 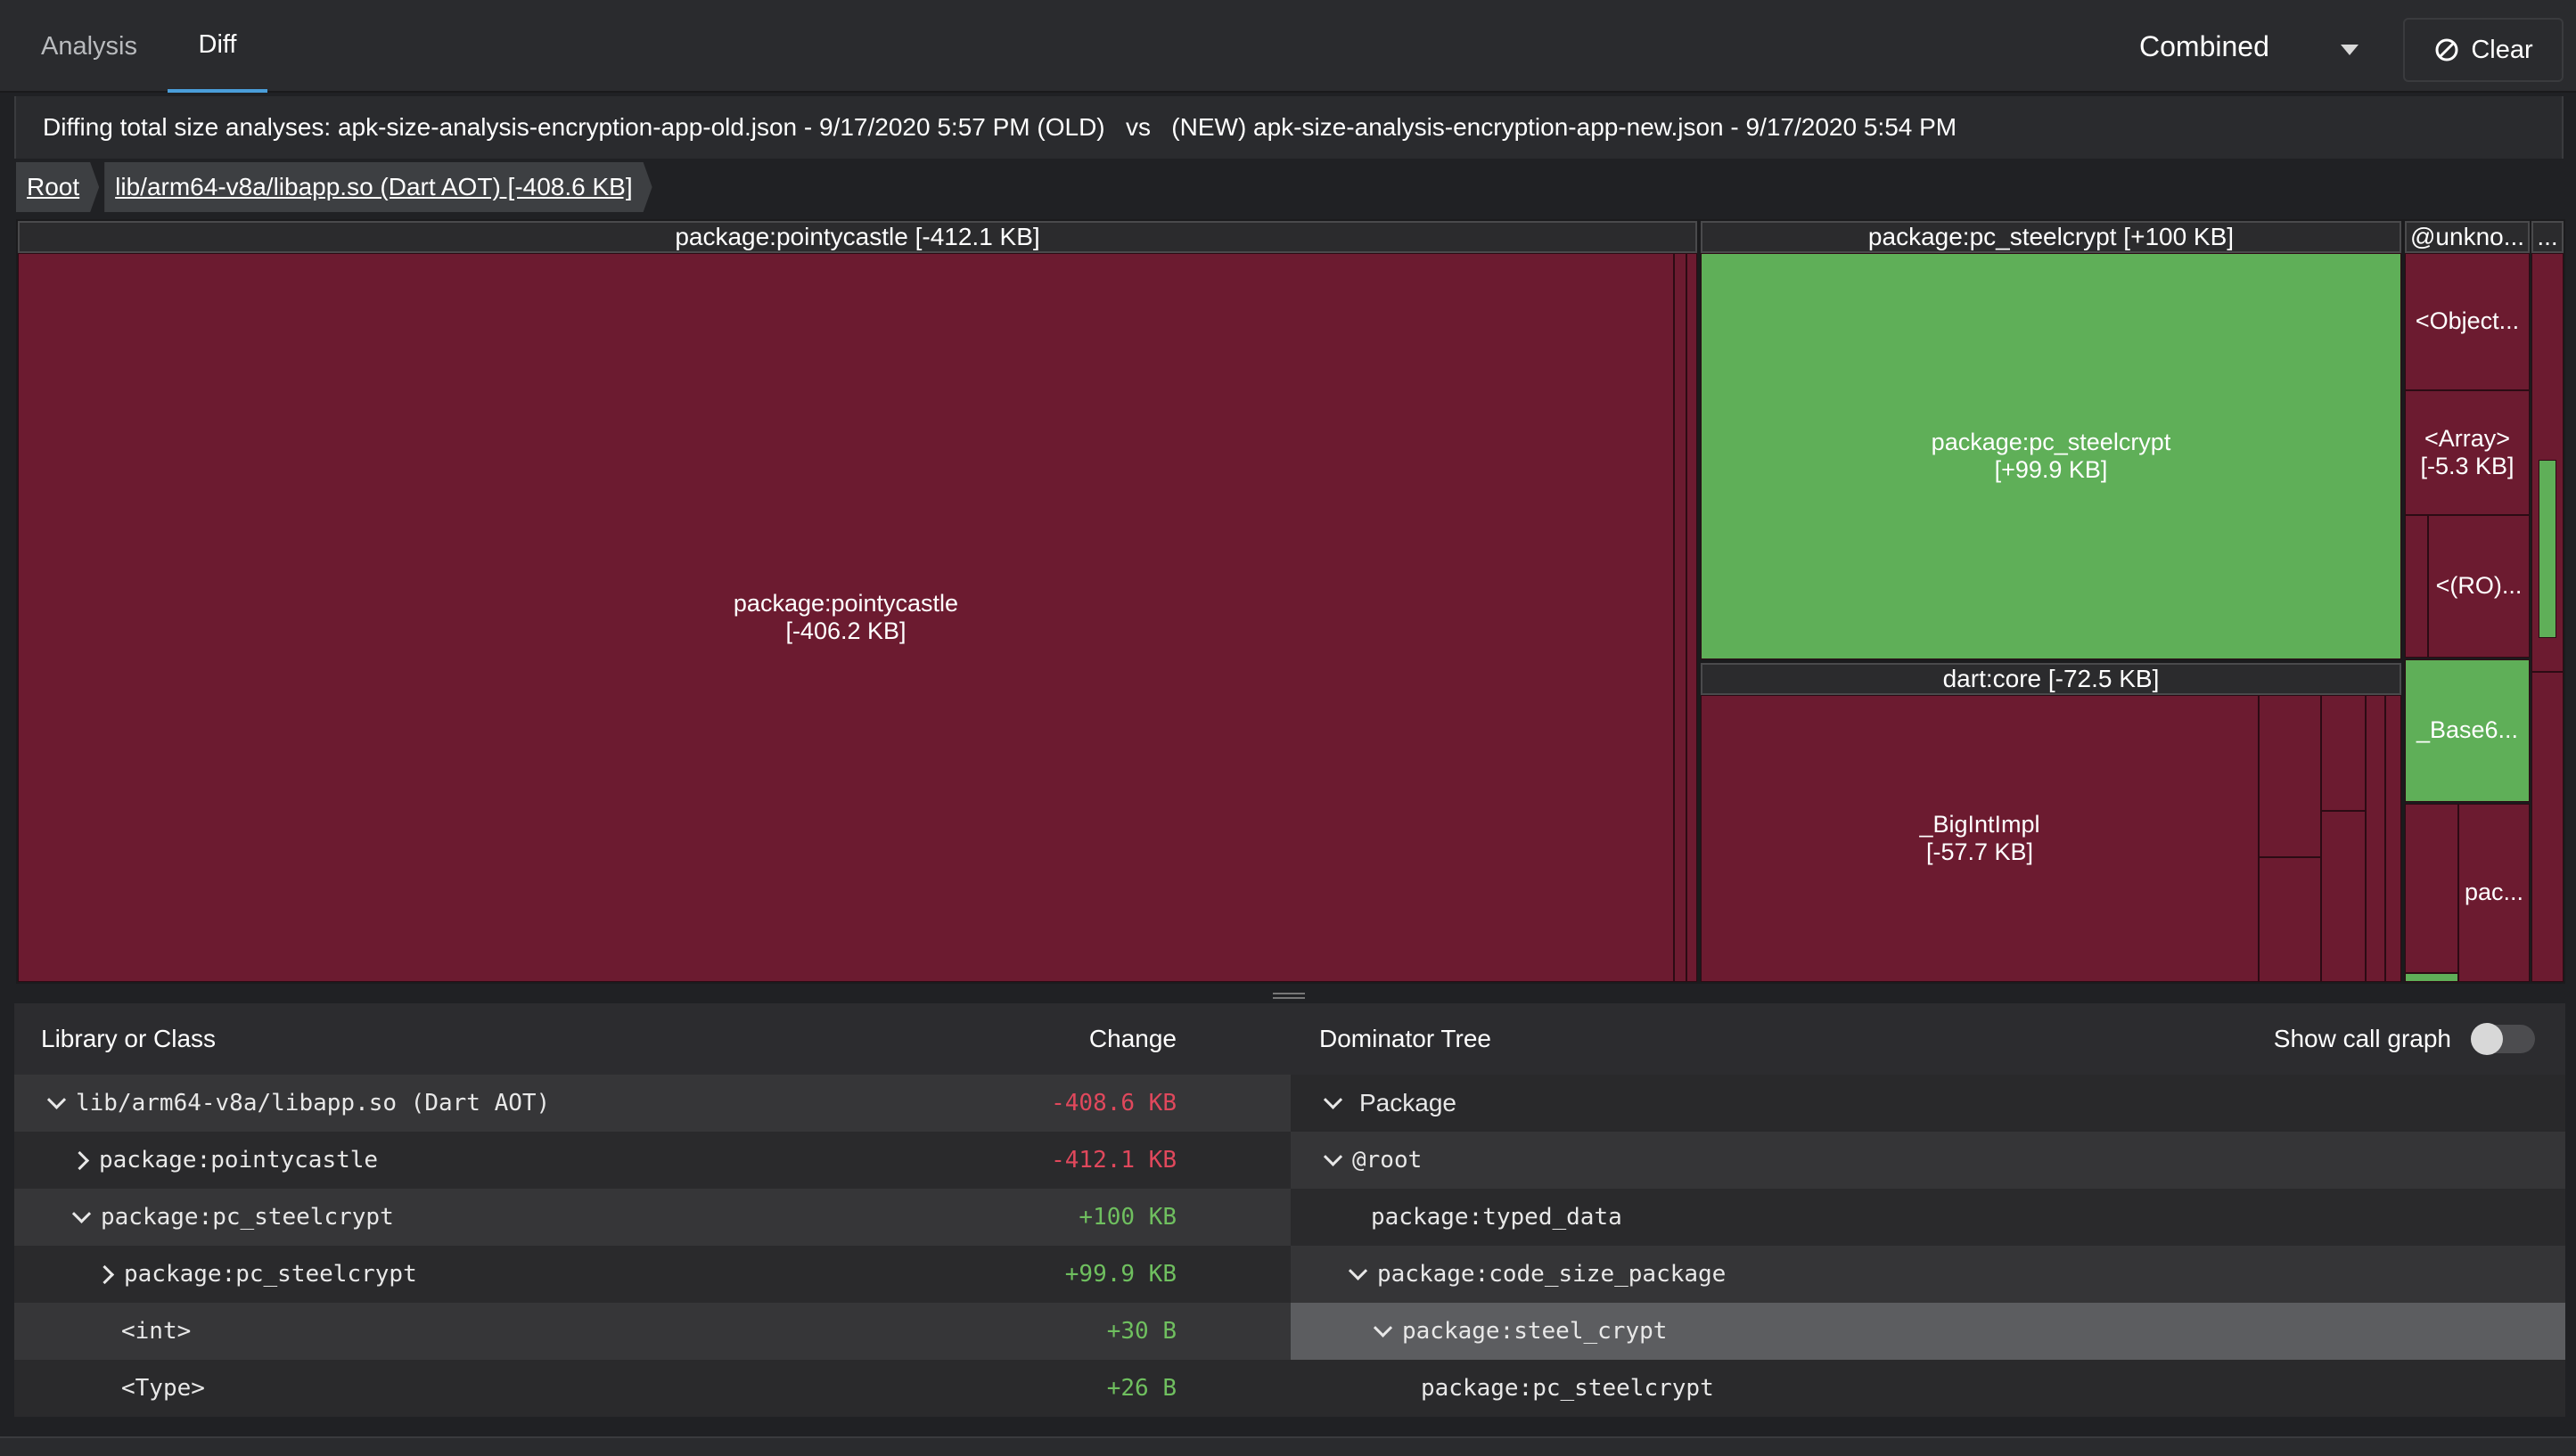 I want to click on row-change: -408.6 KB, so click(x=1114, y=1103).